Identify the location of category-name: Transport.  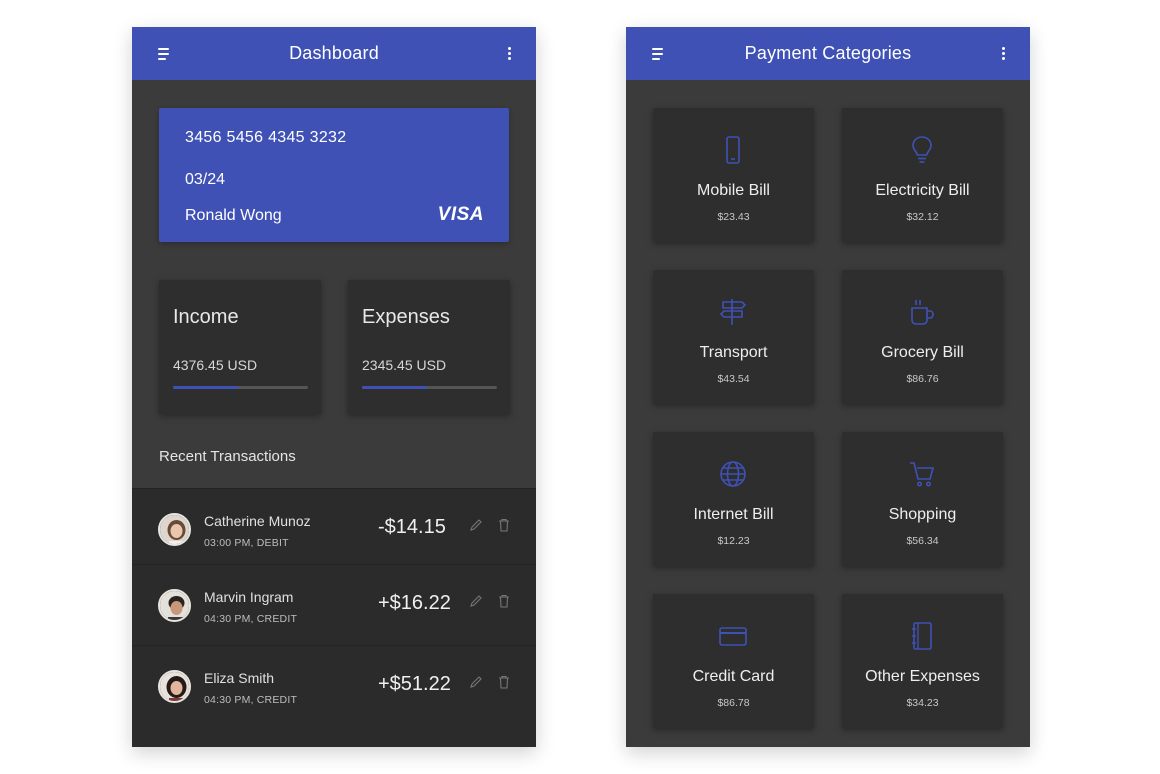
(733, 352).